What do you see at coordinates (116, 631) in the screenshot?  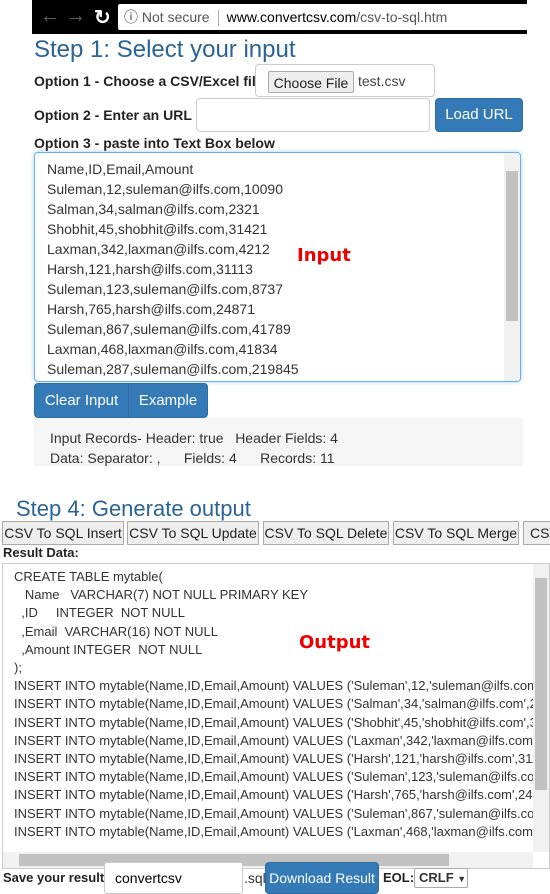 I see `output-line: ,Email VARCHAR(16) NOT NULL` at bounding box center [116, 631].